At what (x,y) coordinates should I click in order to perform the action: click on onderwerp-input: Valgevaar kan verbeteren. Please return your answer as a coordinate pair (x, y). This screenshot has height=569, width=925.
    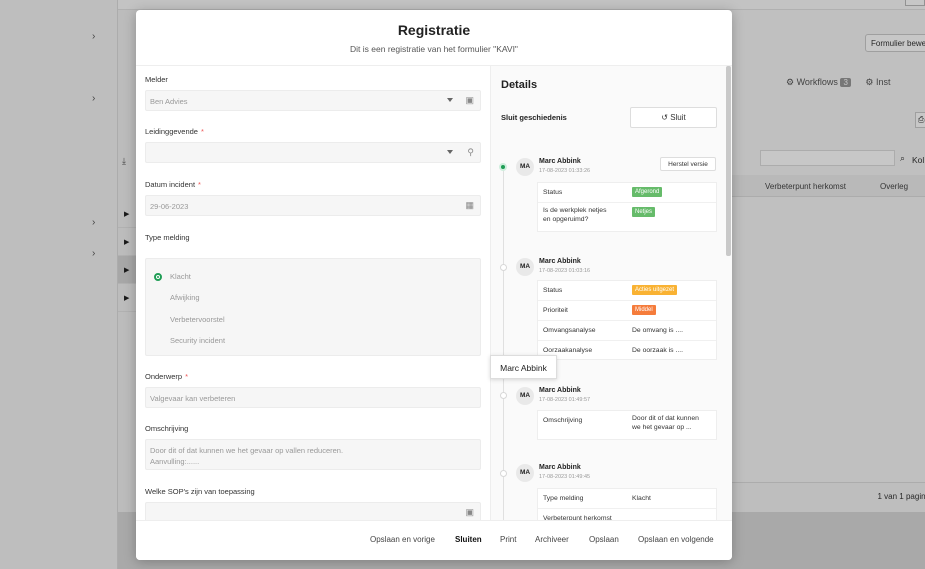
    Looking at the image, I should click on (313, 397).